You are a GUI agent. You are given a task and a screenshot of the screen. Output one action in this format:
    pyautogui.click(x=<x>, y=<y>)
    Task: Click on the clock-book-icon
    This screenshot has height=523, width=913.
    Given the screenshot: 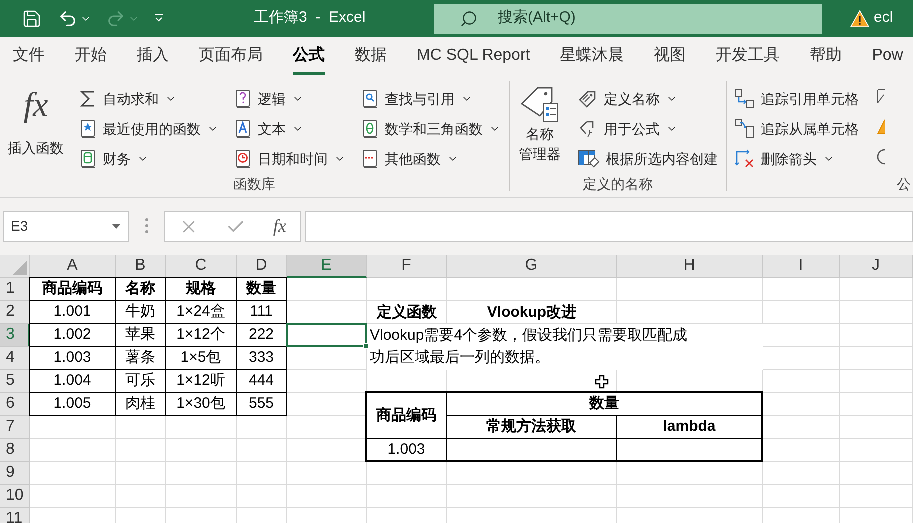 What is the action you would take?
    pyautogui.click(x=243, y=159)
    